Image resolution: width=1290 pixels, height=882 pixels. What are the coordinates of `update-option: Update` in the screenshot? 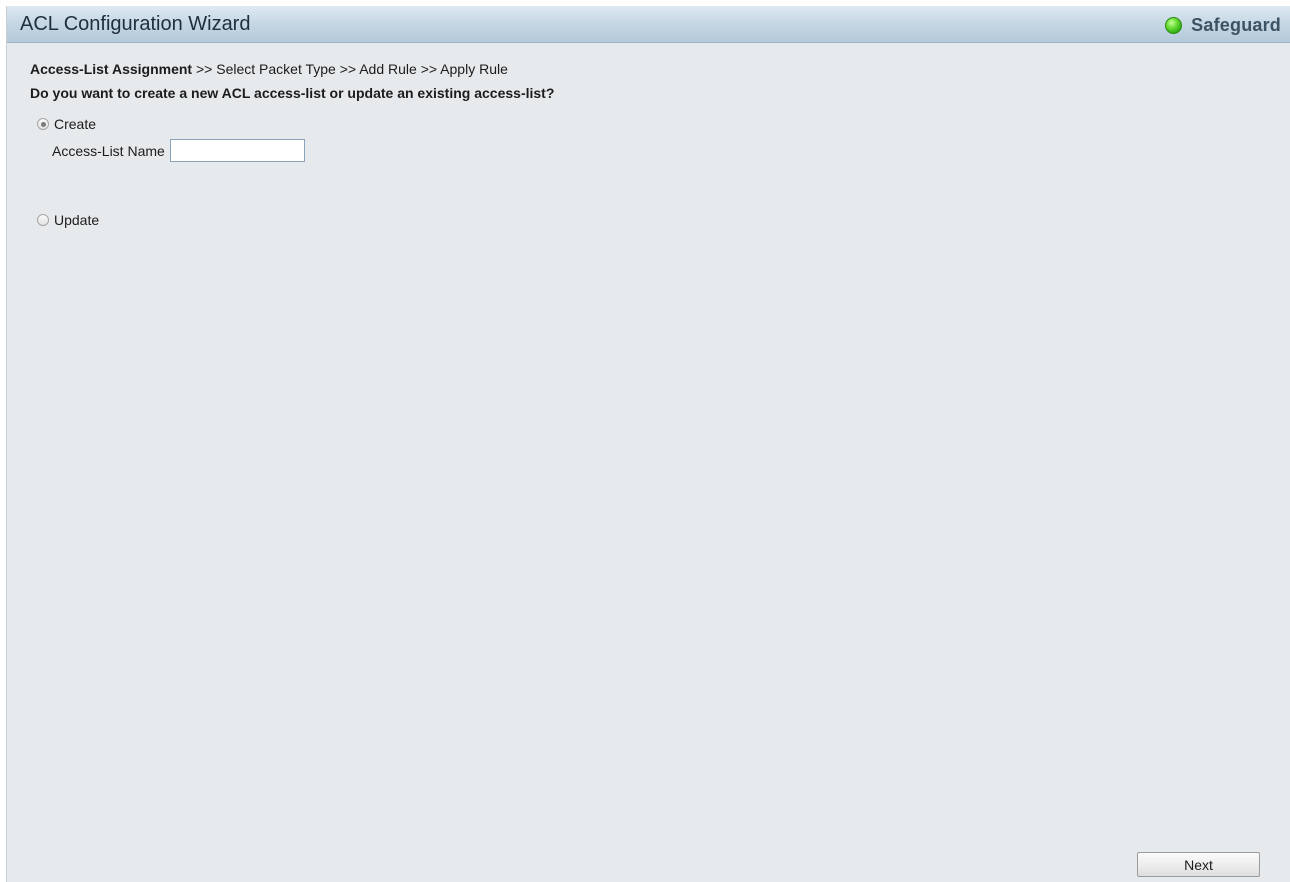 It's located at (68, 220).